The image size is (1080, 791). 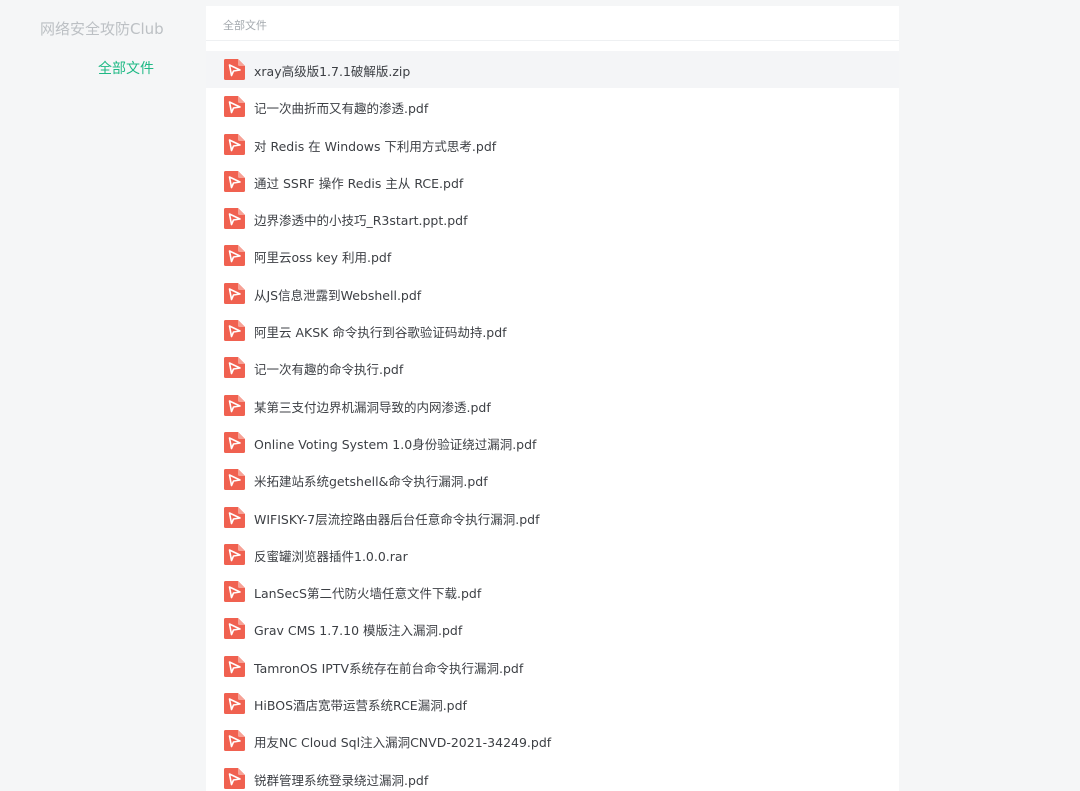 What do you see at coordinates (395, 443) in the screenshot?
I see `file-name: Online Voting System 1.0身份验证绕过漏洞.pdf` at bounding box center [395, 443].